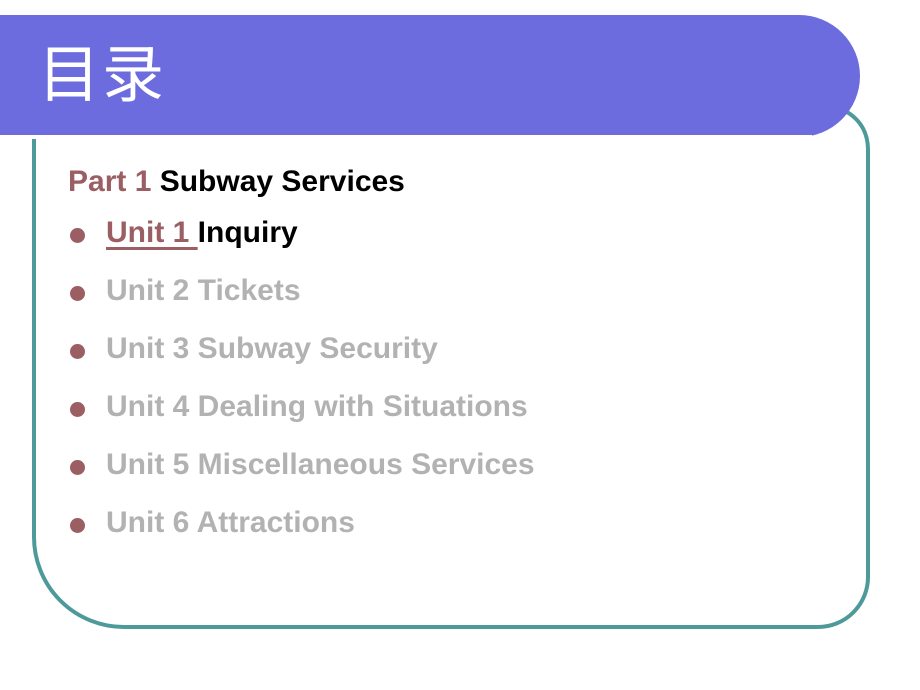 Image resolution: width=920 pixels, height=690 pixels. I want to click on unit-name: Attractions, so click(272, 522).